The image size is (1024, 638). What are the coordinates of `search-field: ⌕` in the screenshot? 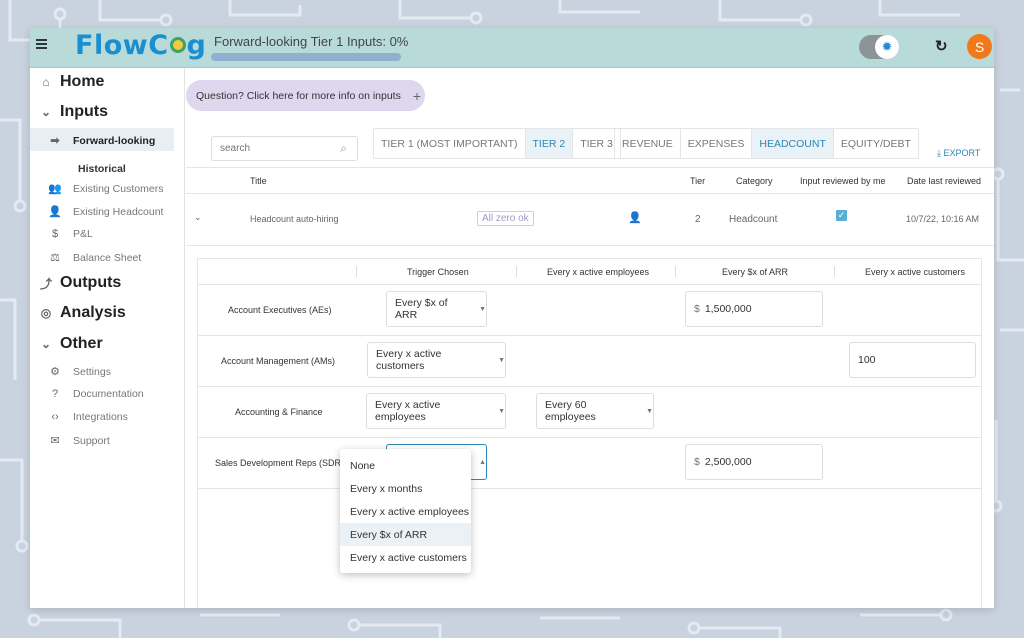 It's located at (284, 148).